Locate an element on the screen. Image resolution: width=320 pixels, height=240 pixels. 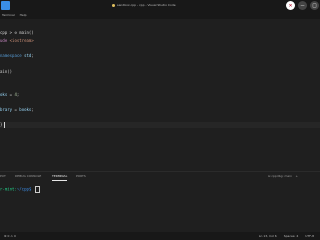
terminal-prompt: r-mint: is located at coordinates (8, 189).